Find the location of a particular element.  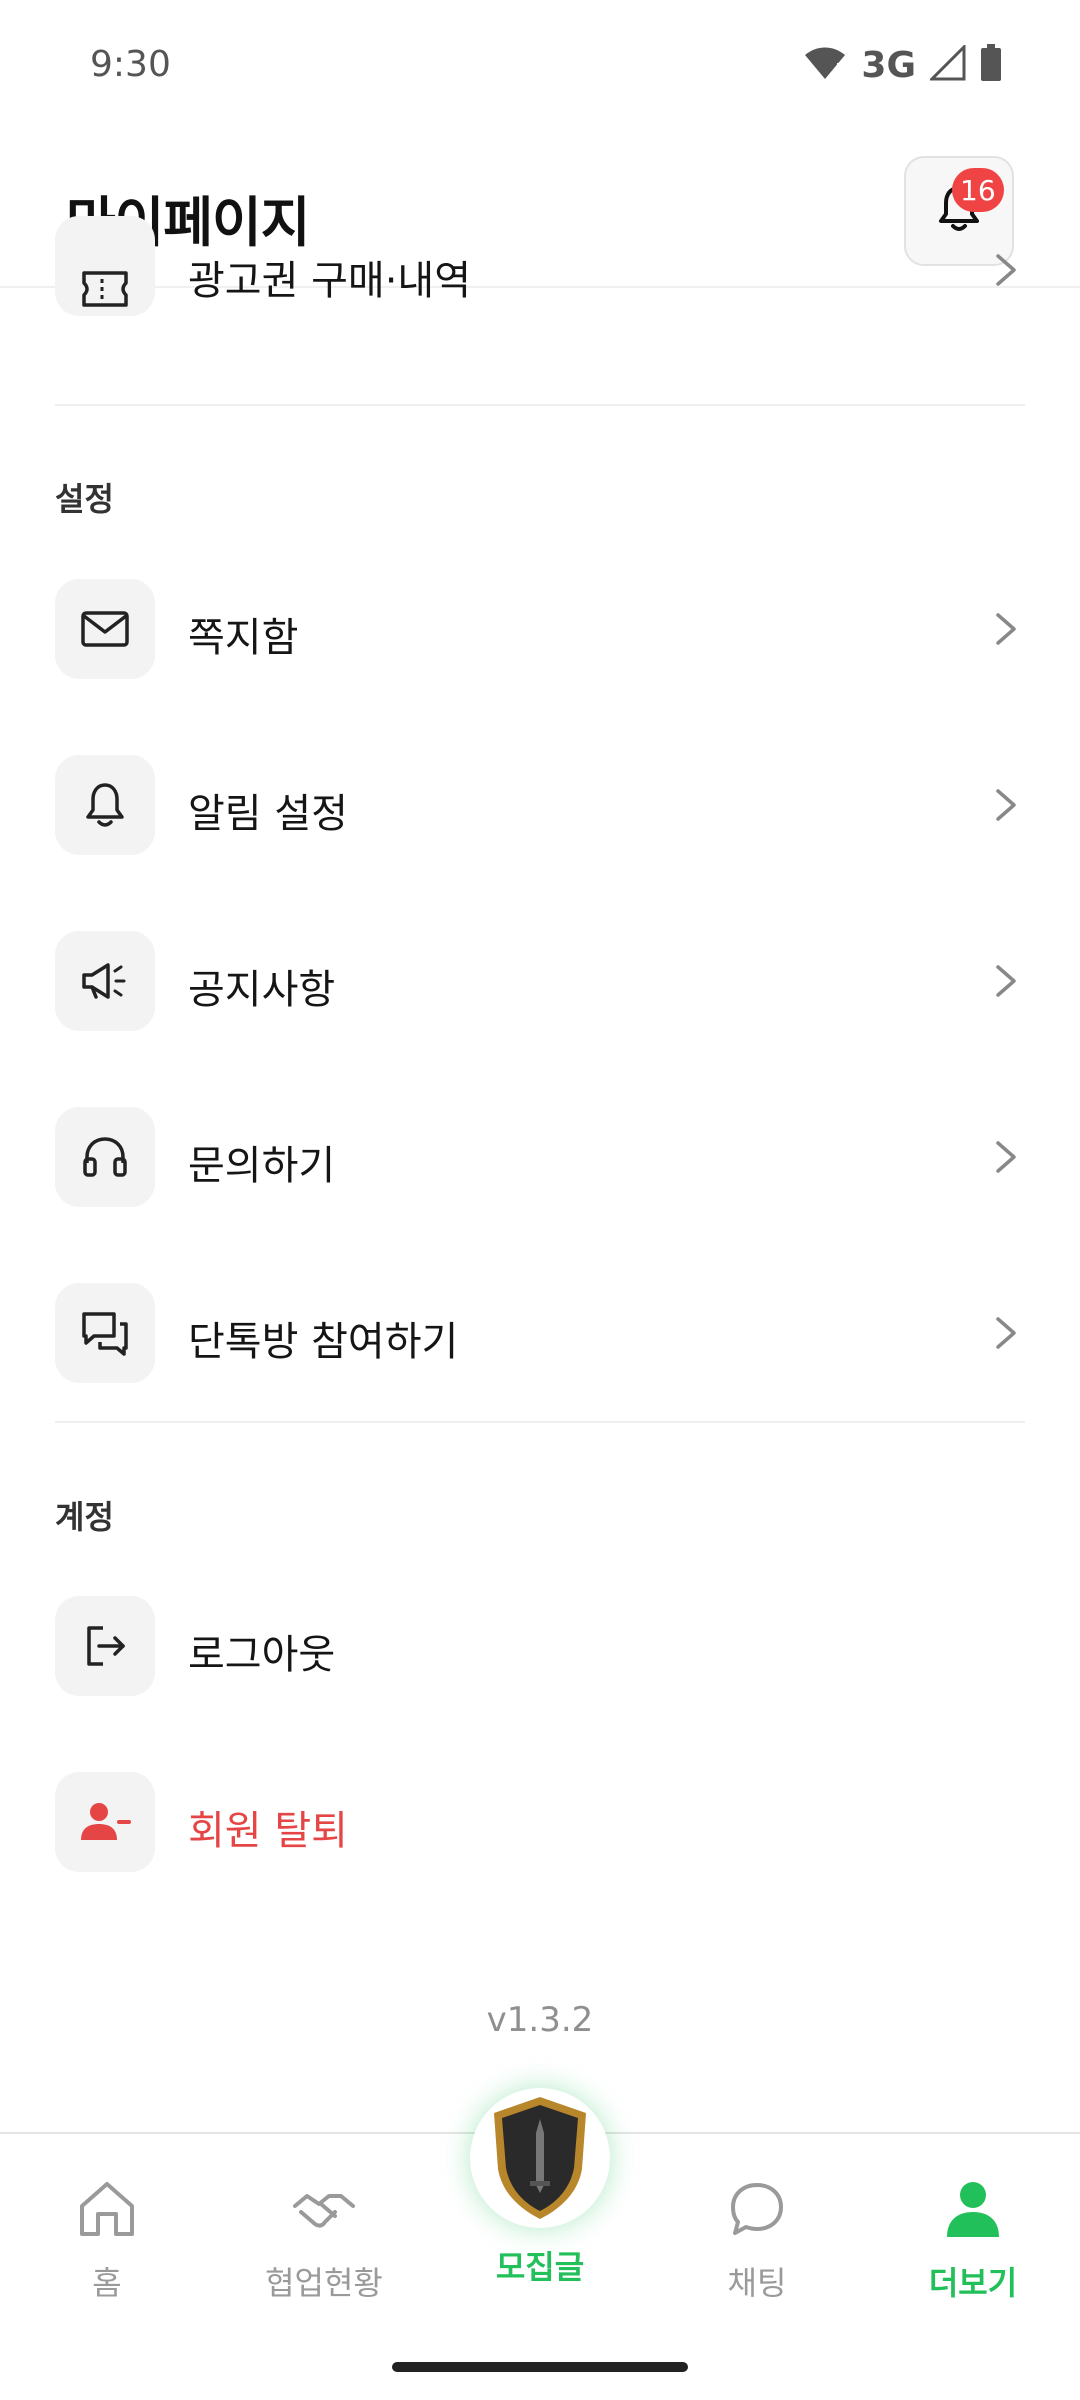

nav-label: 모집글 is located at coordinates (540, 2267).